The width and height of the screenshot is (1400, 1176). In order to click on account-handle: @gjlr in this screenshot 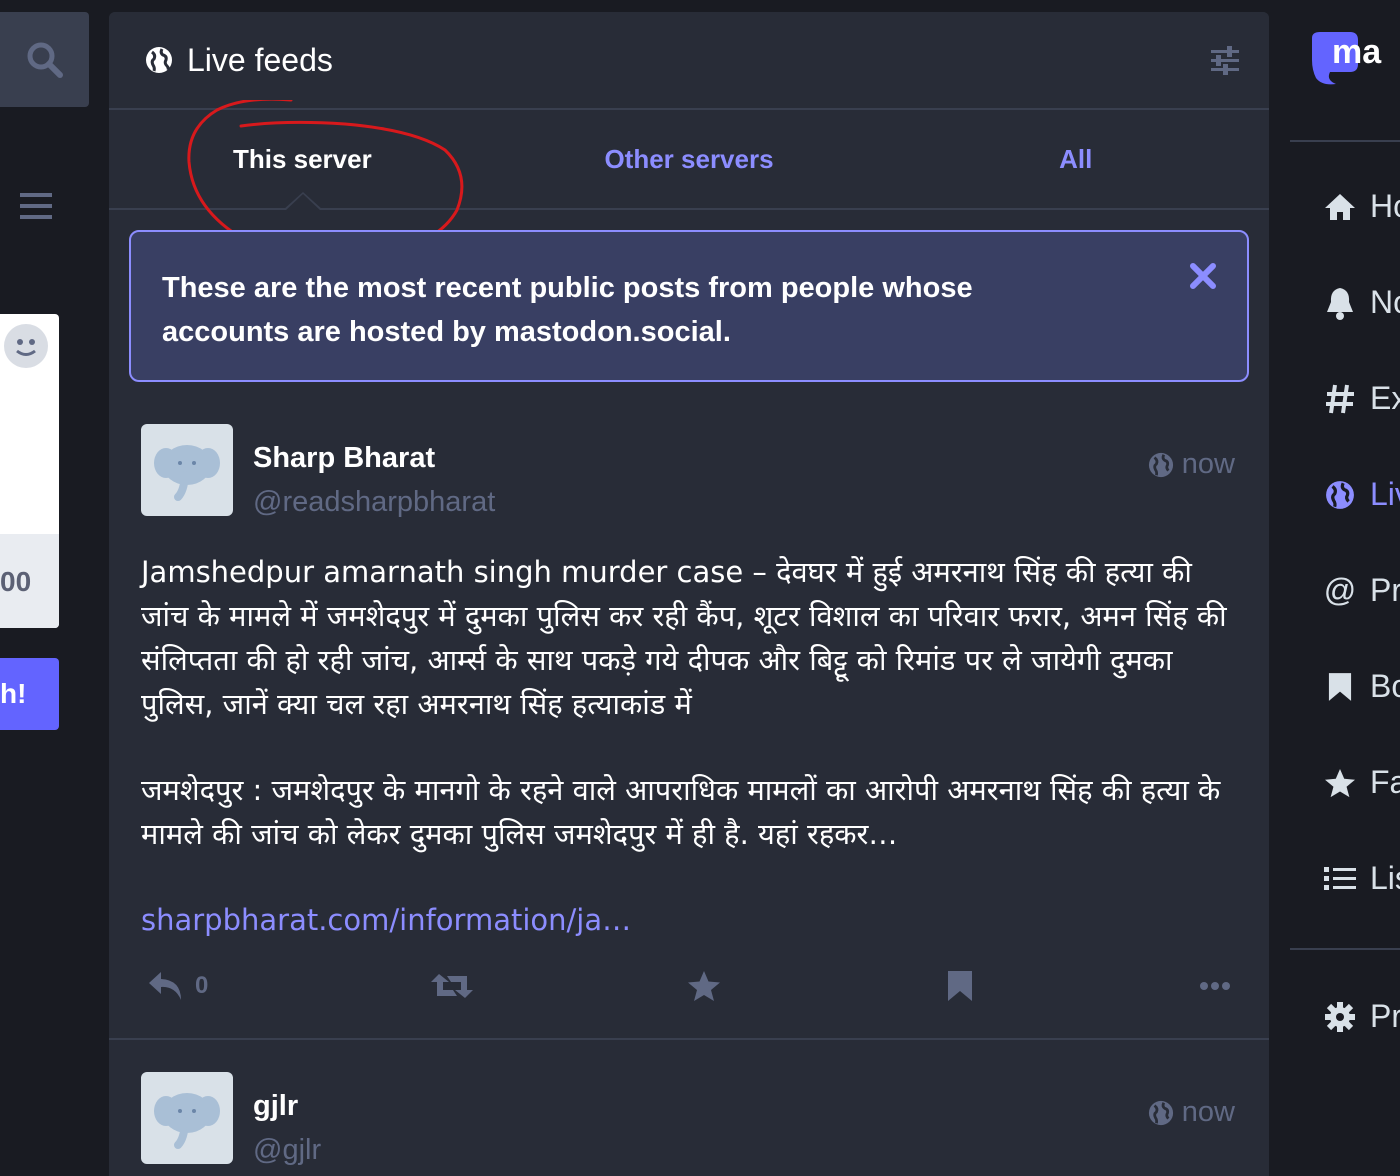, I will do `click(287, 1150)`.